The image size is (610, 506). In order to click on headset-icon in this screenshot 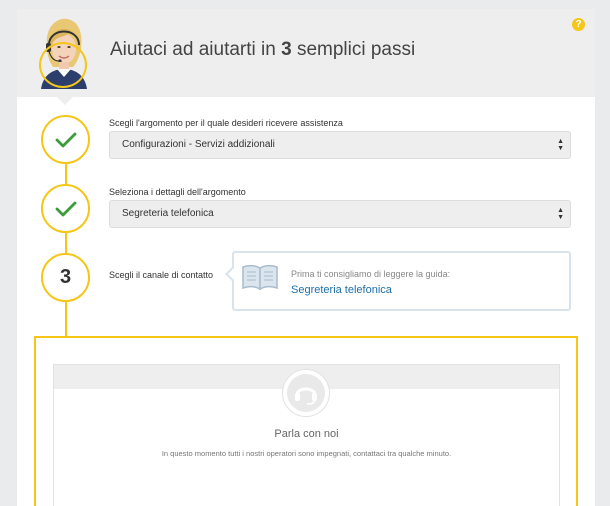, I will do `click(306, 396)`.